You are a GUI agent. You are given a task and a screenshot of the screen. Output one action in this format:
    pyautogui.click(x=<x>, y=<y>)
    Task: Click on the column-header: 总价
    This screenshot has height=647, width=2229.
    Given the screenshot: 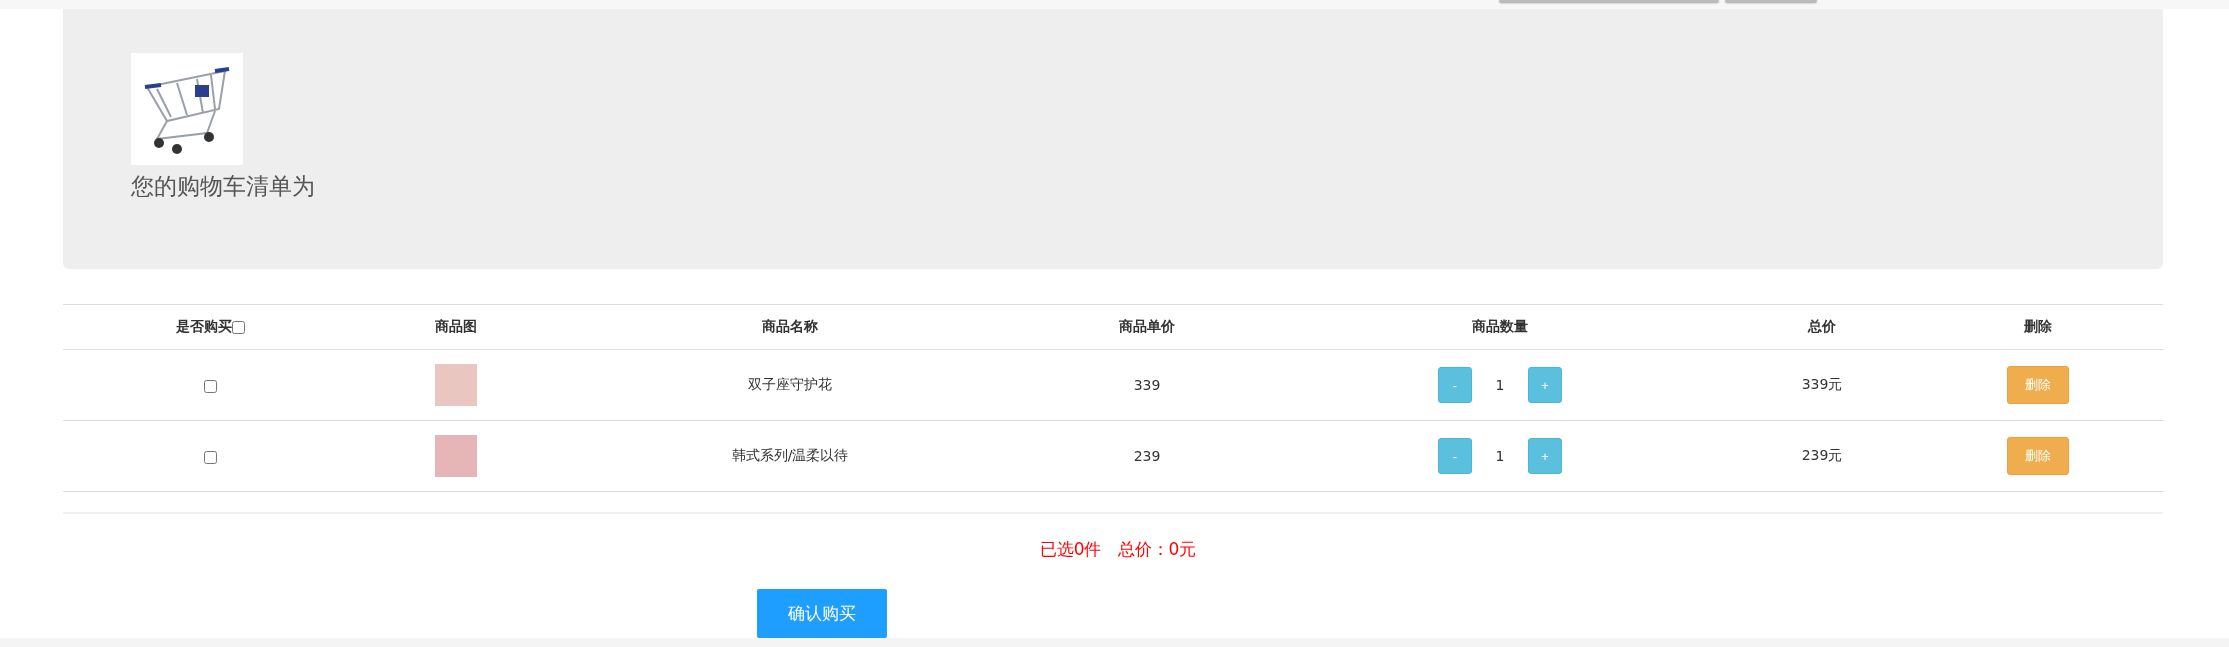 What is the action you would take?
    pyautogui.click(x=1822, y=326)
    